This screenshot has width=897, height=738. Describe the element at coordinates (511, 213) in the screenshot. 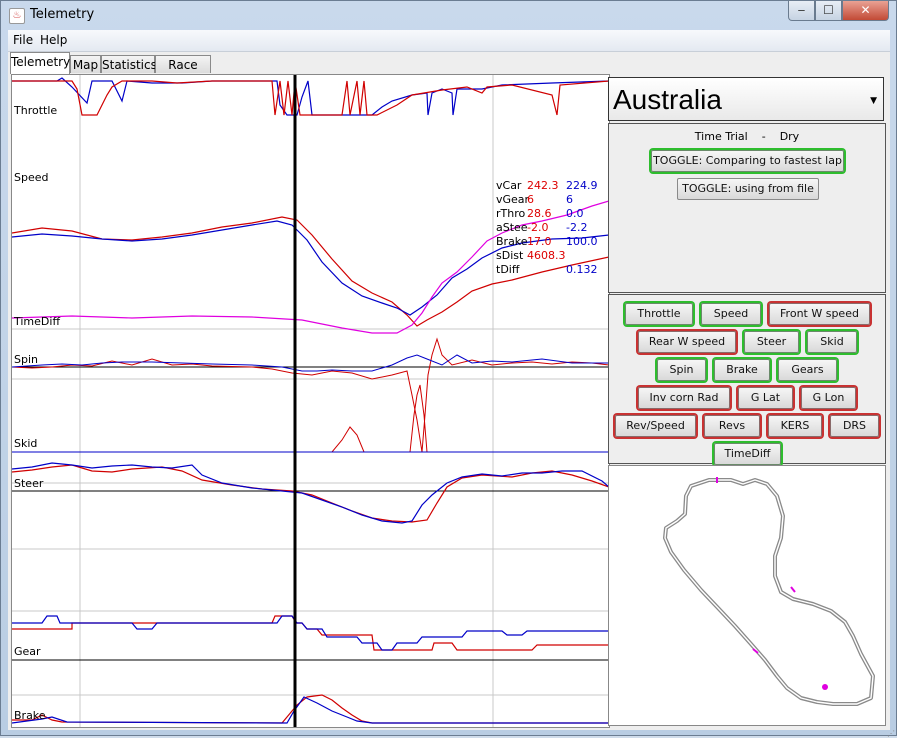

I see `readout-label: rThro` at that location.